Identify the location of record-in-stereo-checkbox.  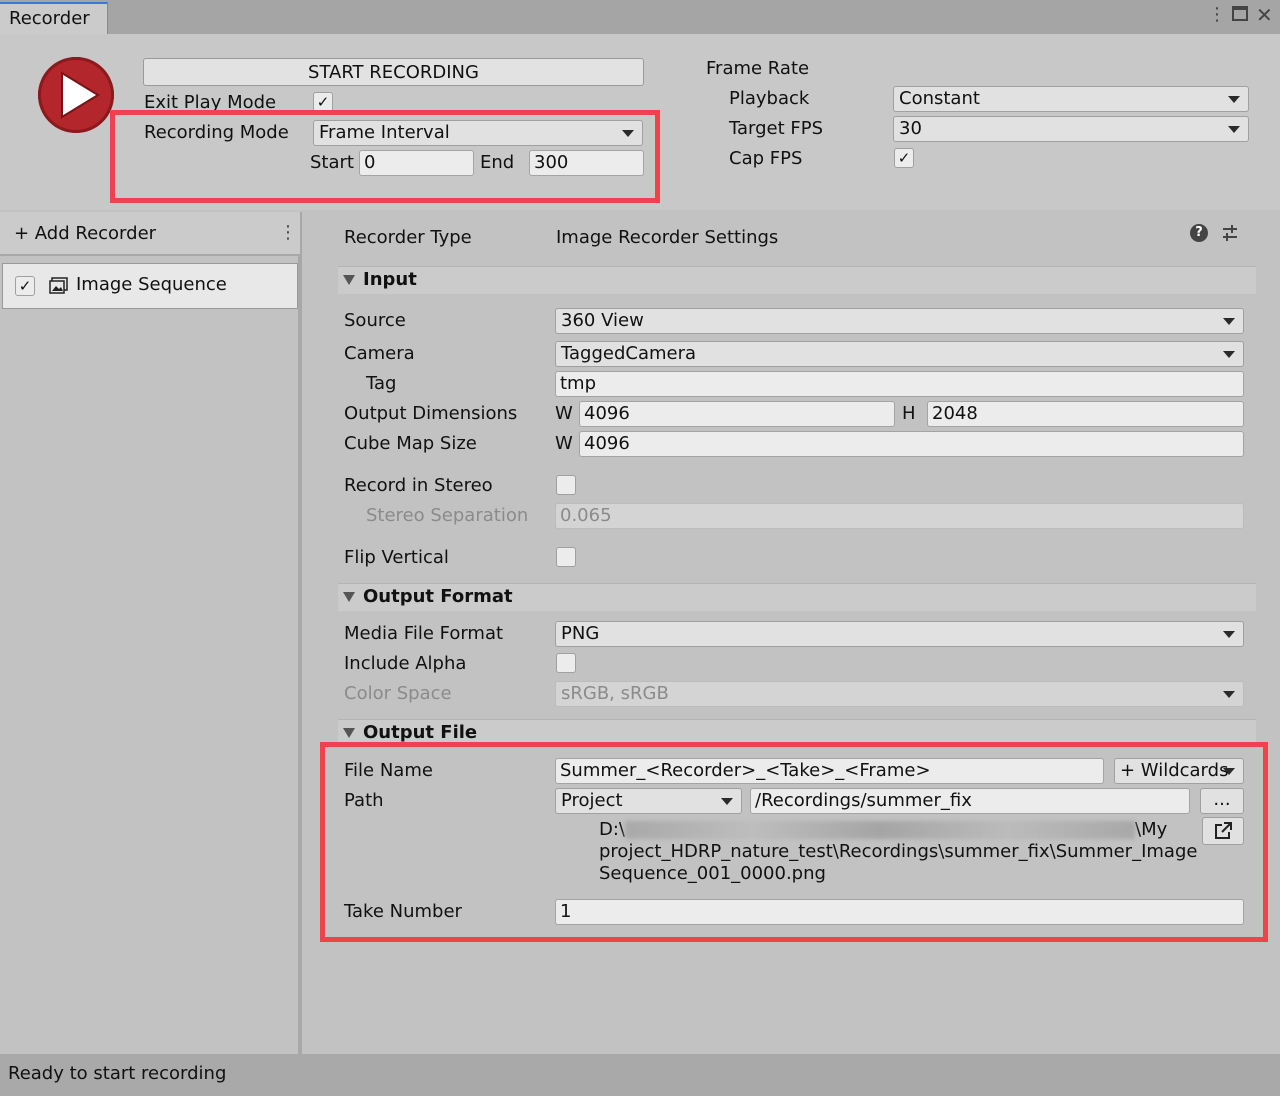
(566, 485).